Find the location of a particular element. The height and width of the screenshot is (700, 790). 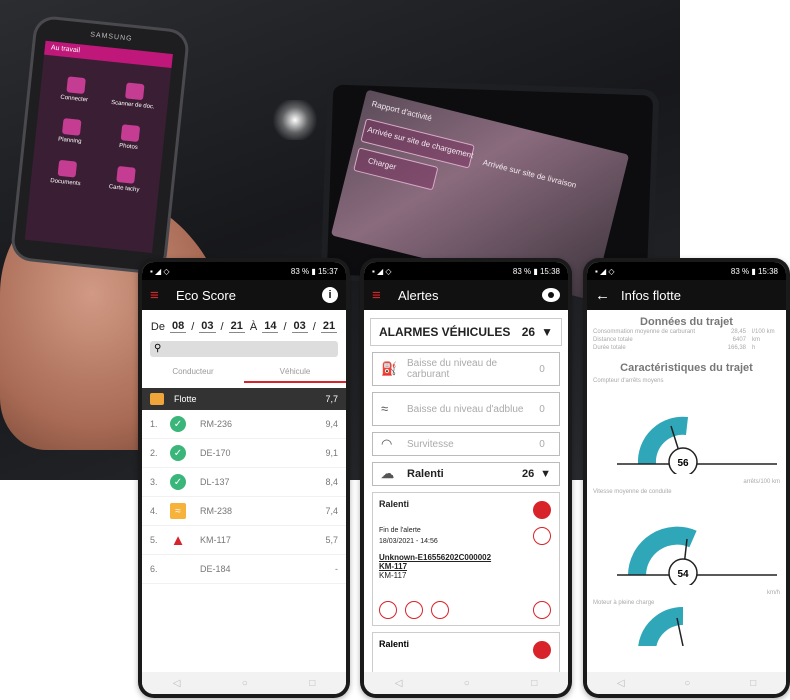

trend-icon: ≈ is located at coordinates (178, 511).